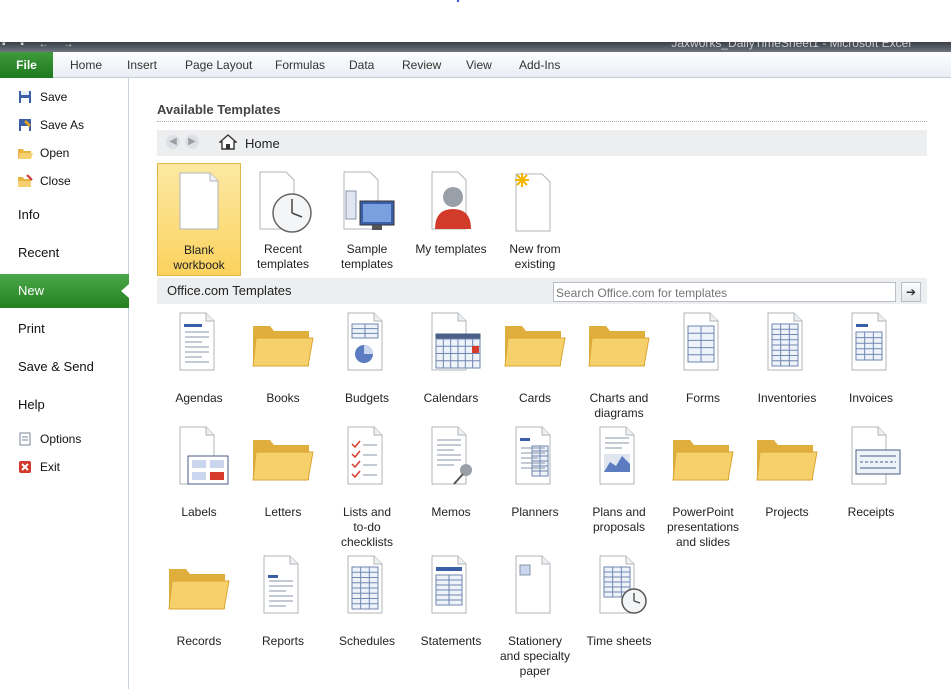  Describe the element at coordinates (25, 125) in the screenshot. I see `save-as-icon` at that location.